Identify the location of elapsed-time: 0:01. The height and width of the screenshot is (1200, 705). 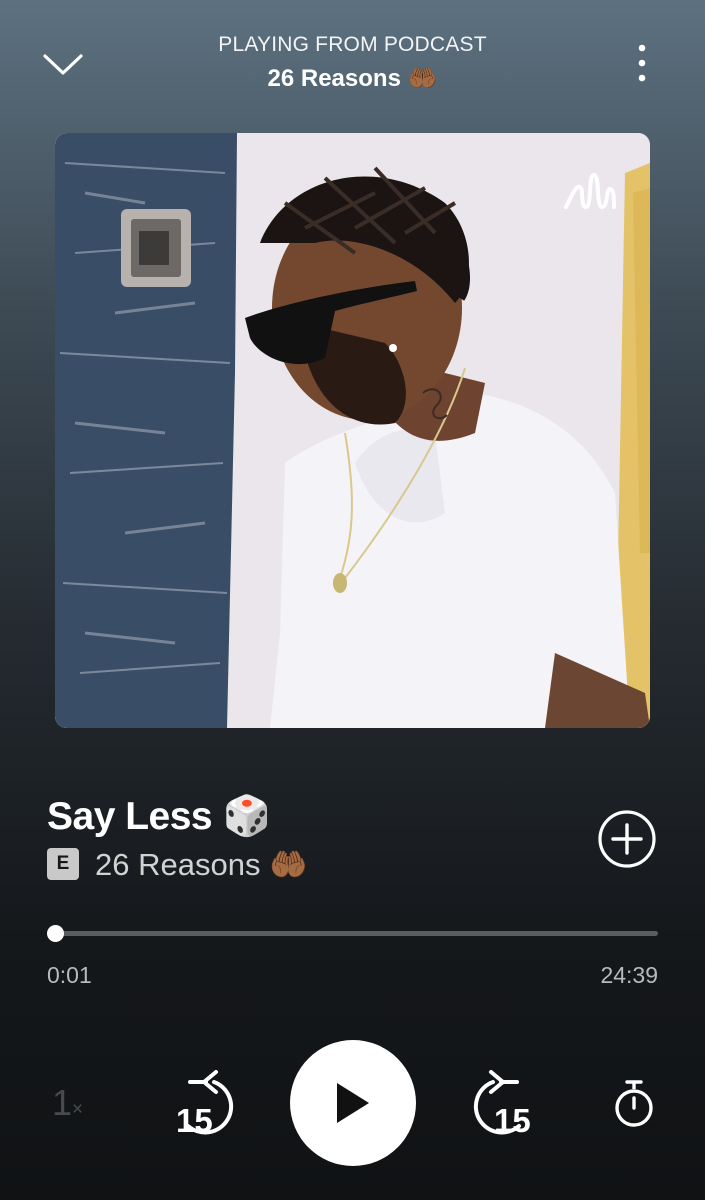
(69, 975).